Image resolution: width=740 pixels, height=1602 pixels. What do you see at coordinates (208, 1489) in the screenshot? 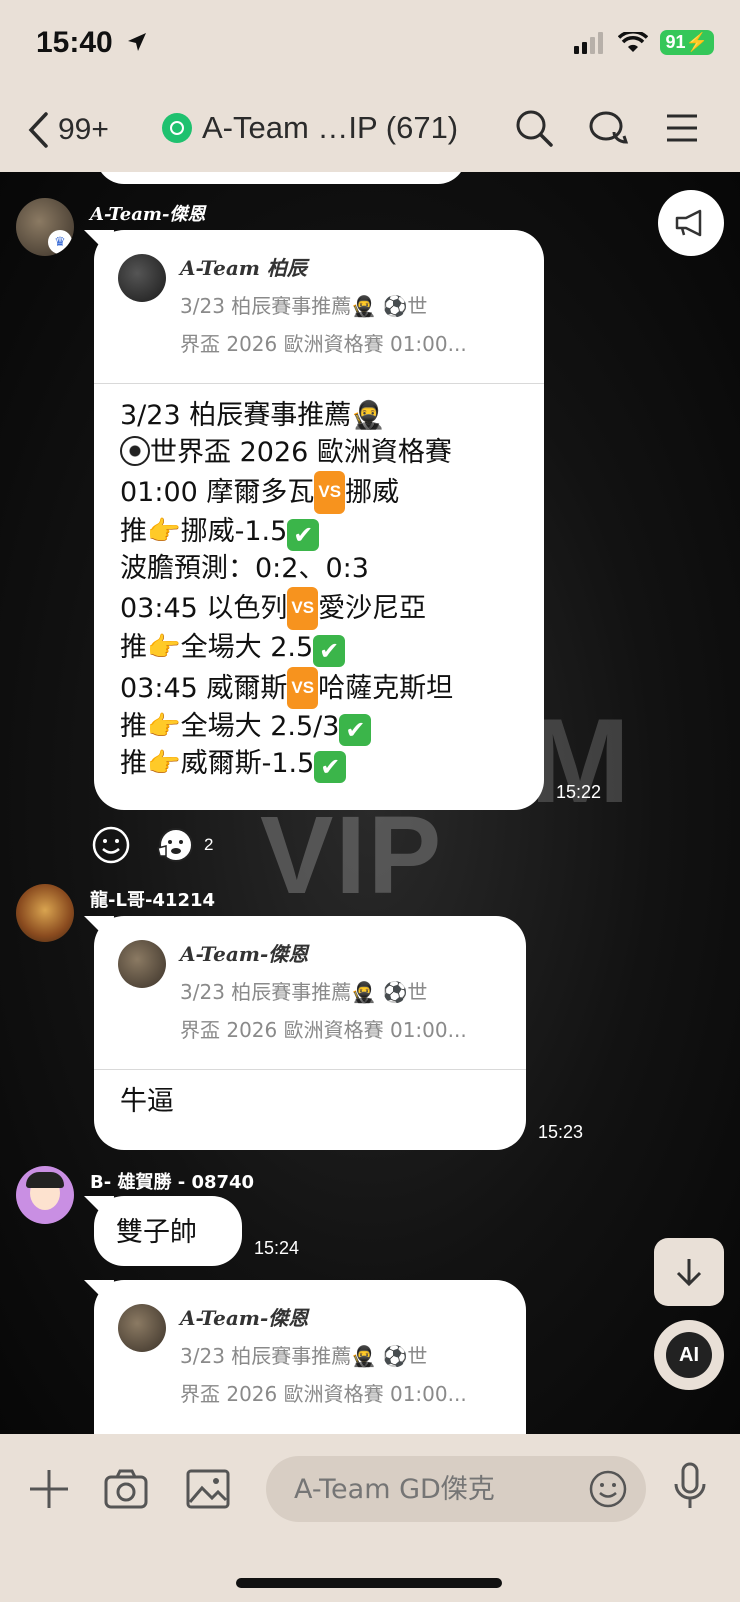
I see `image-icon` at bounding box center [208, 1489].